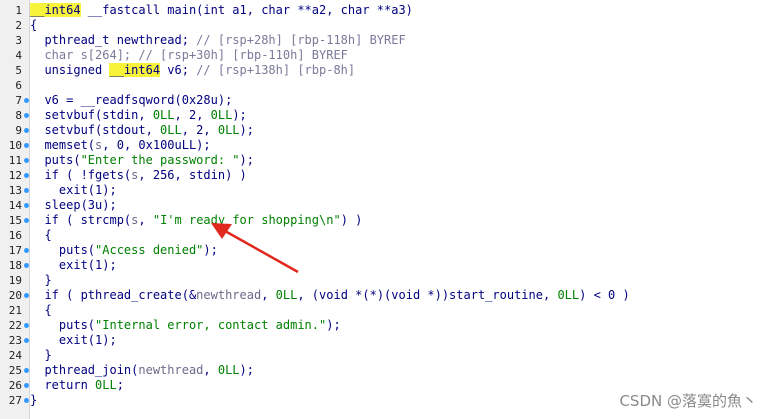 This screenshot has height=419, width=771. What do you see at coordinates (261, 251) in the screenshot?
I see `arrow-shaft` at bounding box center [261, 251].